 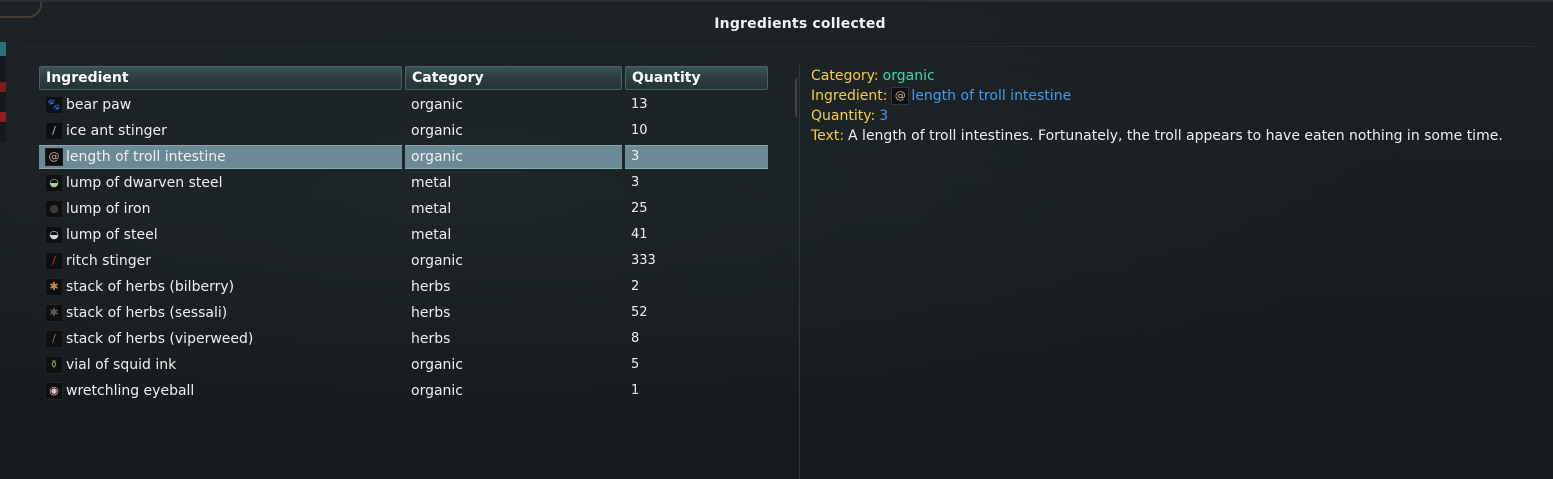 I want to click on cell-quantity: 52, so click(x=639, y=312).